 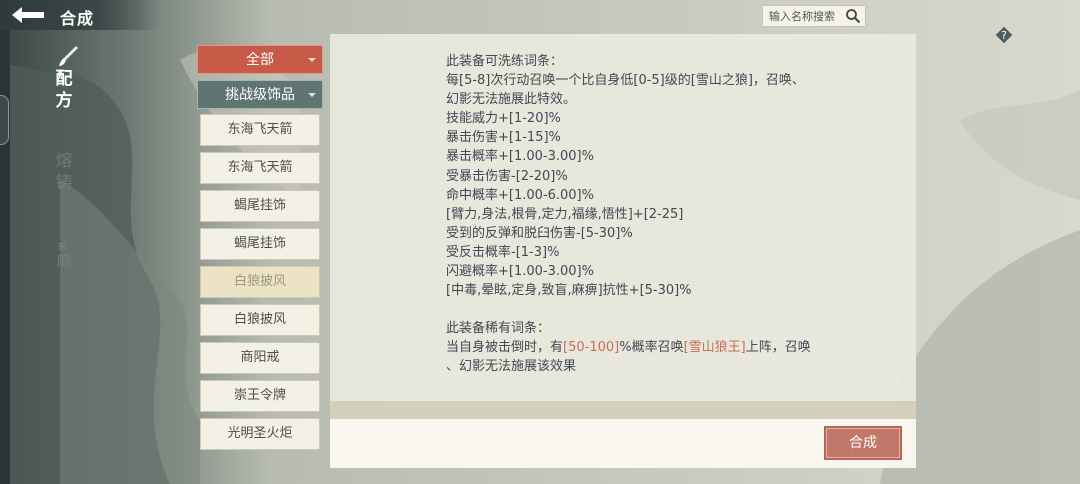 I want to click on refine-line: 幻影无法施展此特效。, so click(x=511, y=100).